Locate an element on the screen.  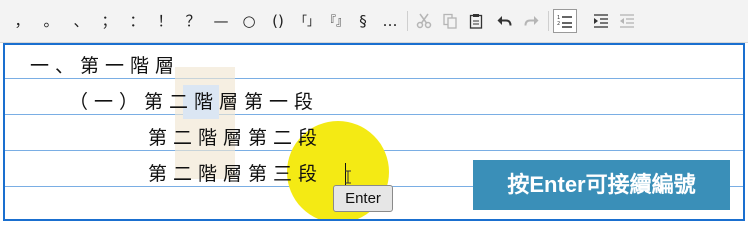
circle-button: ○ is located at coordinates (249, 21).